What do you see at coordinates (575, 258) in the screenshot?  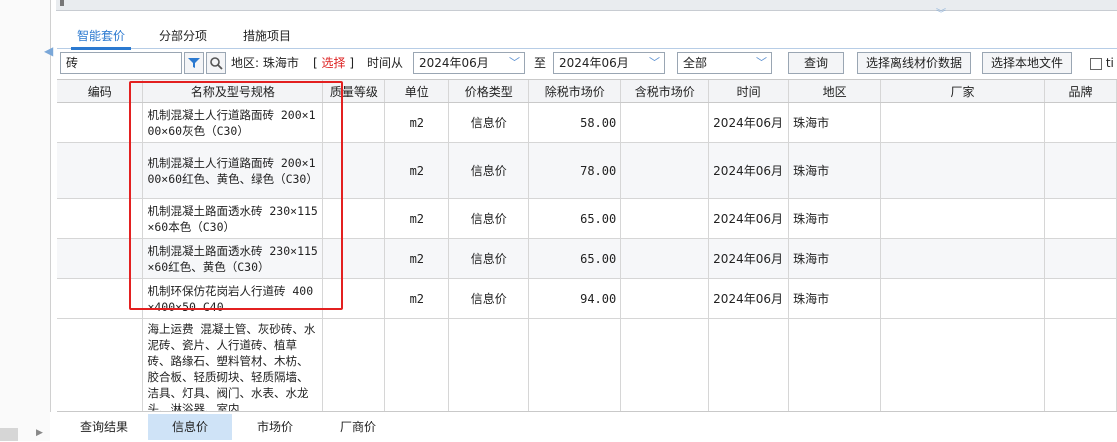 I see `cell-ex-tax: 65.00` at bounding box center [575, 258].